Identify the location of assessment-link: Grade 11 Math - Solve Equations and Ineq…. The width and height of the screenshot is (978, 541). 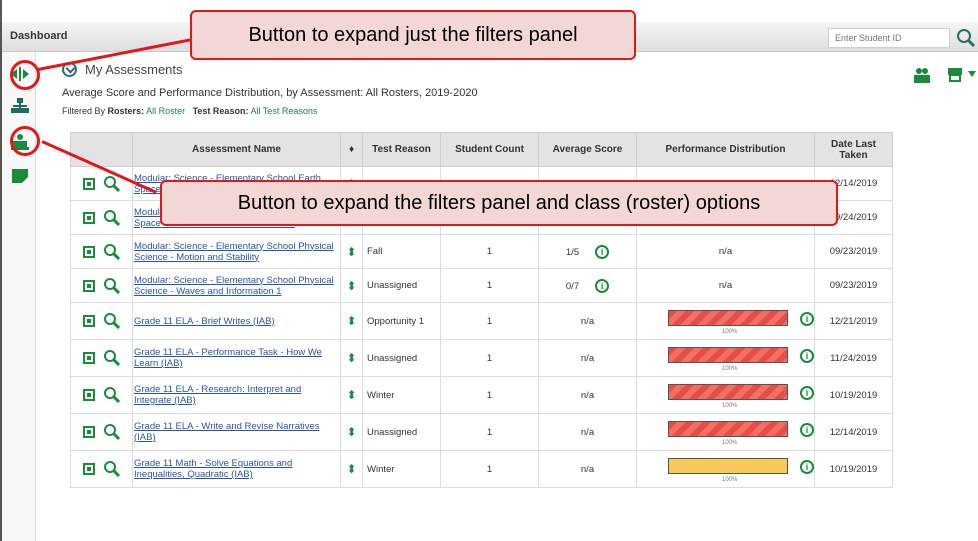
(236, 469).